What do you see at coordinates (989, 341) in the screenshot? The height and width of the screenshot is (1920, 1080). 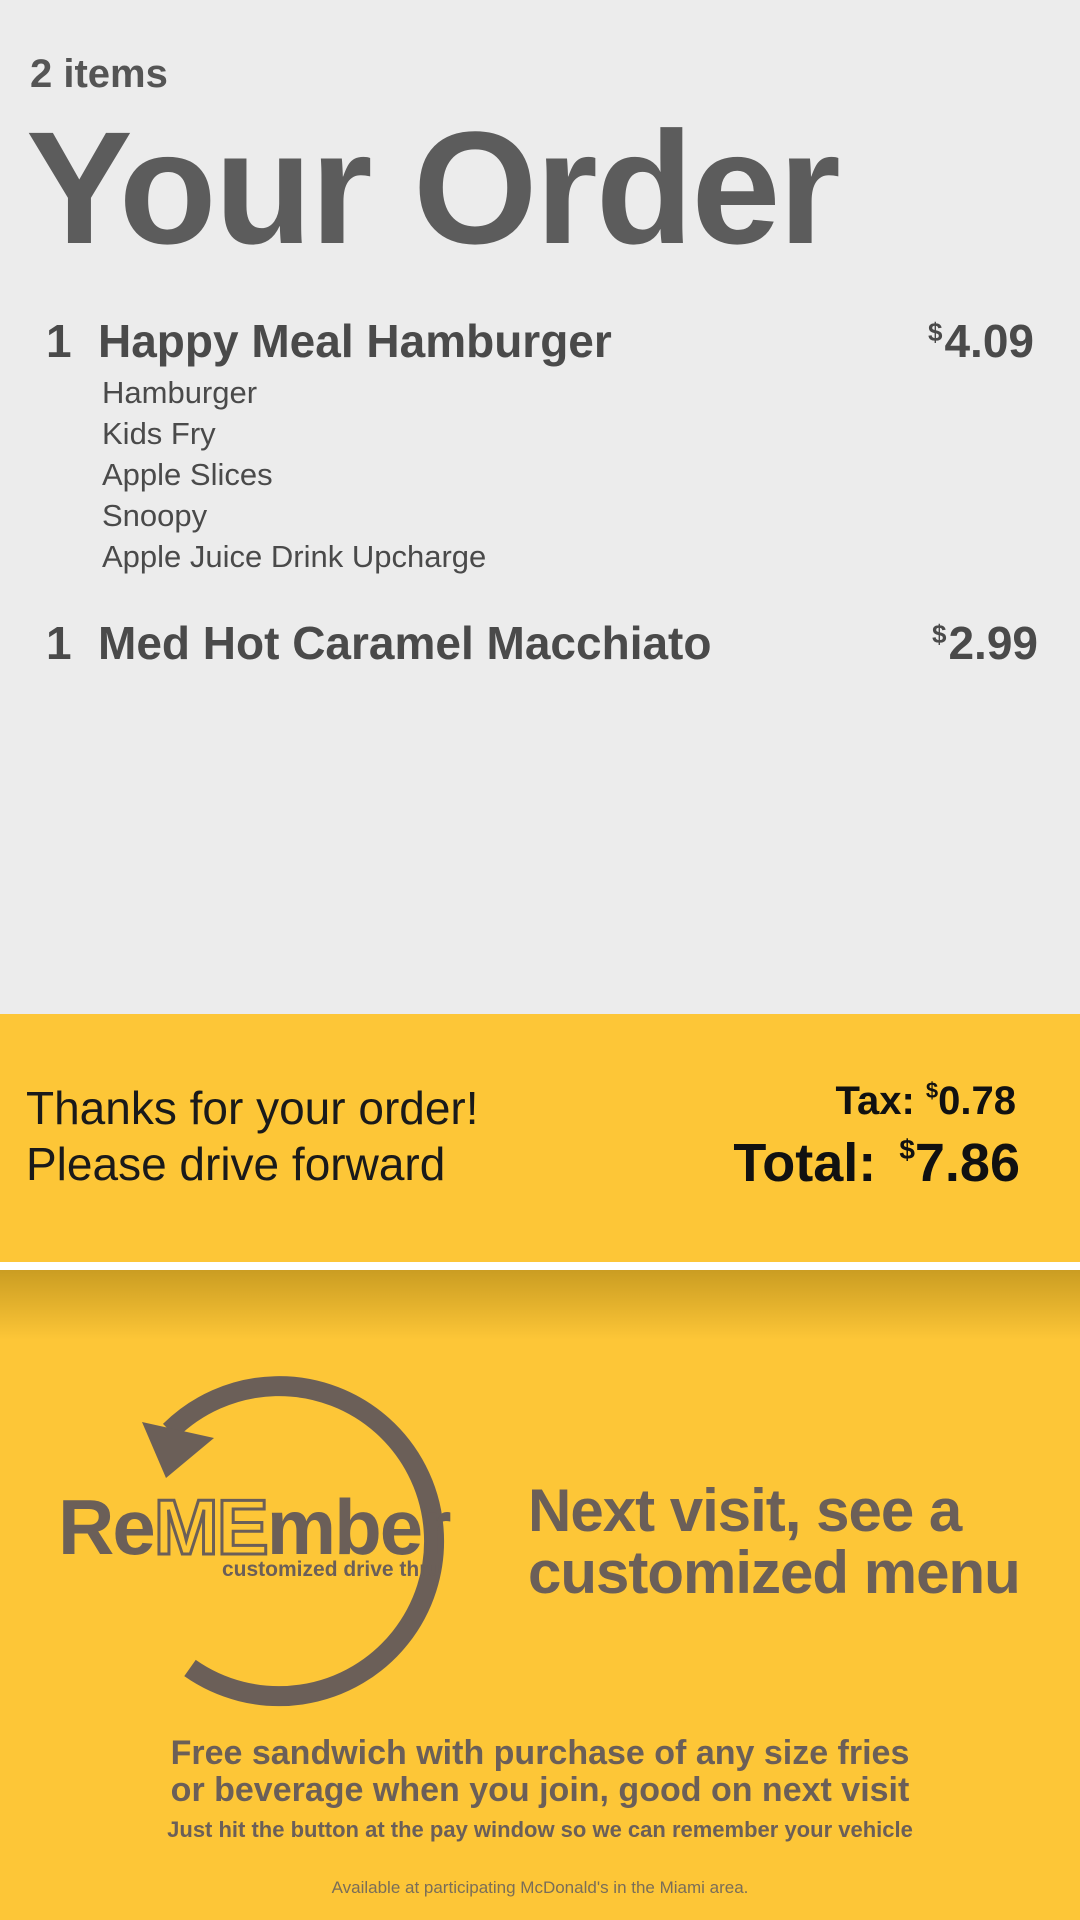 I see `price-value: 4.09` at bounding box center [989, 341].